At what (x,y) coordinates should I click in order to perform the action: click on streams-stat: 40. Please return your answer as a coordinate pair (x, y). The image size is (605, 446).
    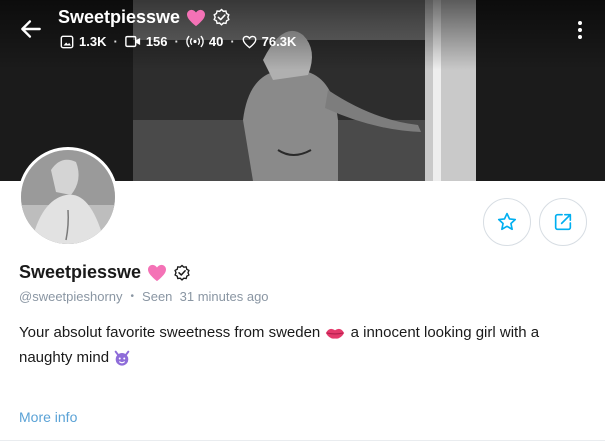
    Looking at the image, I should click on (204, 41).